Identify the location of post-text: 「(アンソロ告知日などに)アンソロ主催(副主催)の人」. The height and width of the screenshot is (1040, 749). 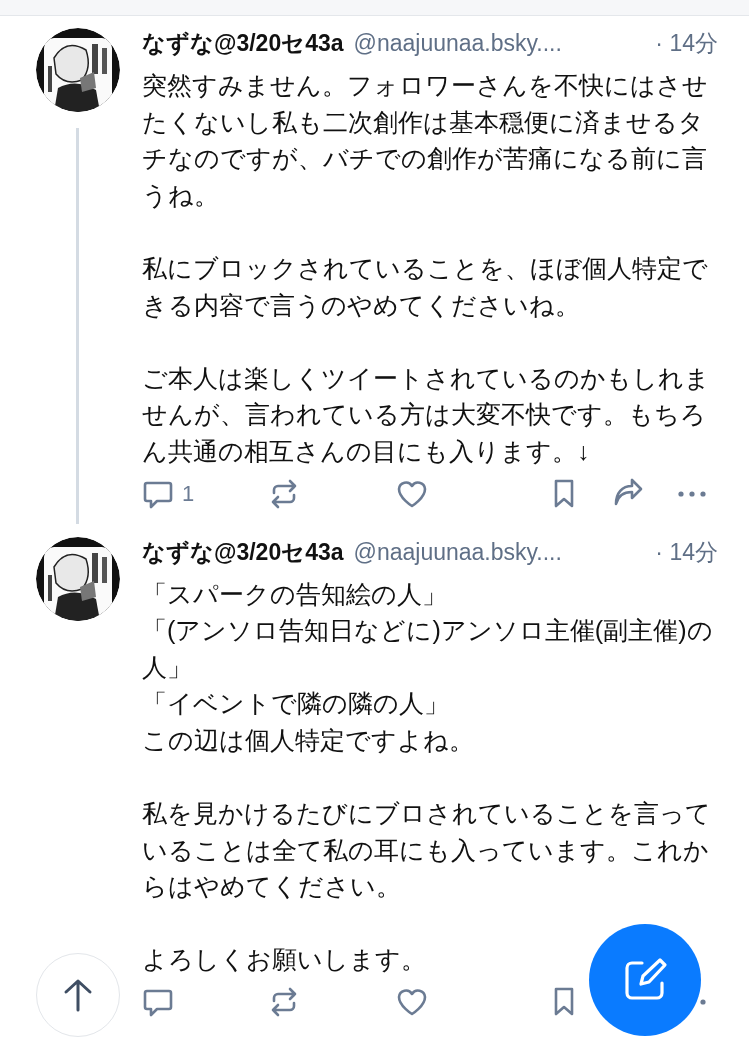
(428, 649).